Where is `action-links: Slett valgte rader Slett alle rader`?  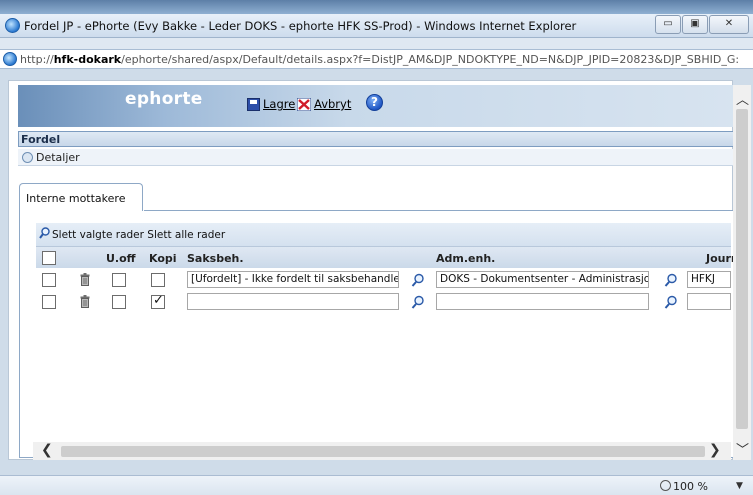 action-links: Slett valgte rader Slett alle rader is located at coordinates (138, 235).